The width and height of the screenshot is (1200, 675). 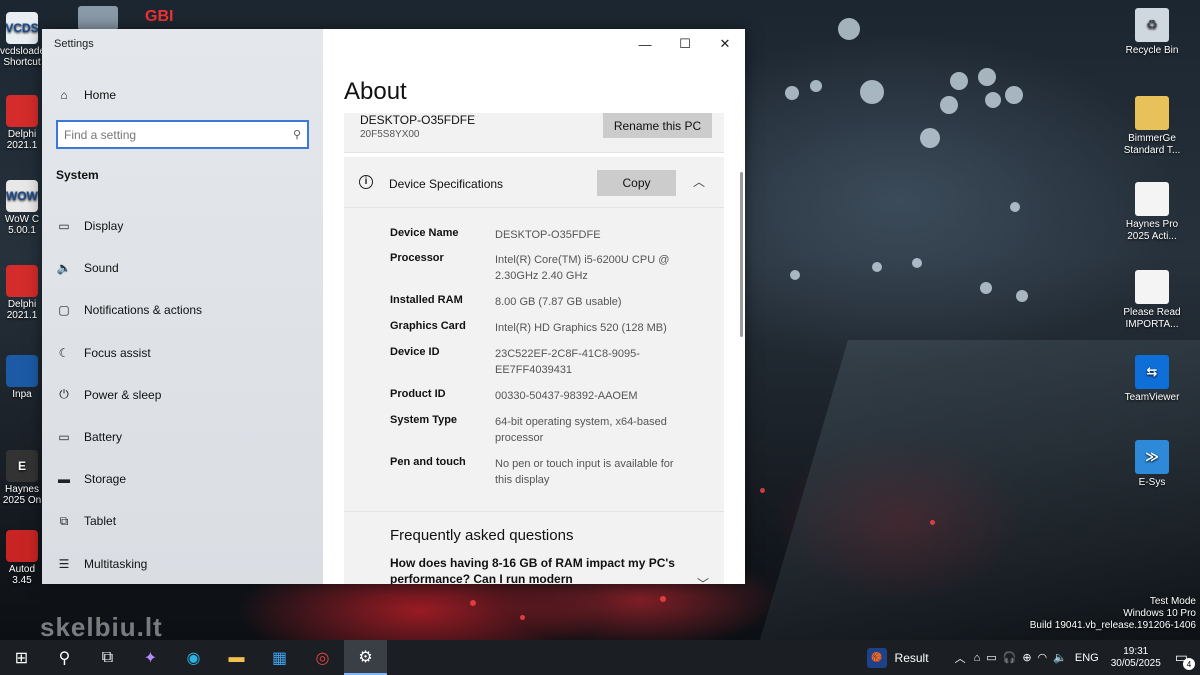 I want to click on chrome-button: ◎, so click(x=322, y=657).